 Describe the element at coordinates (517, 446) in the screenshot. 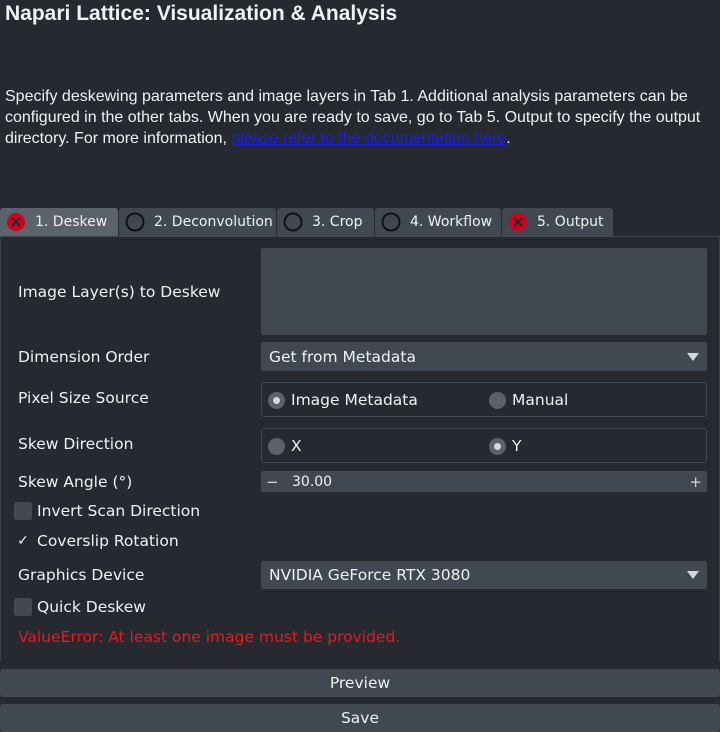

I see `radio-label: Y` at that location.